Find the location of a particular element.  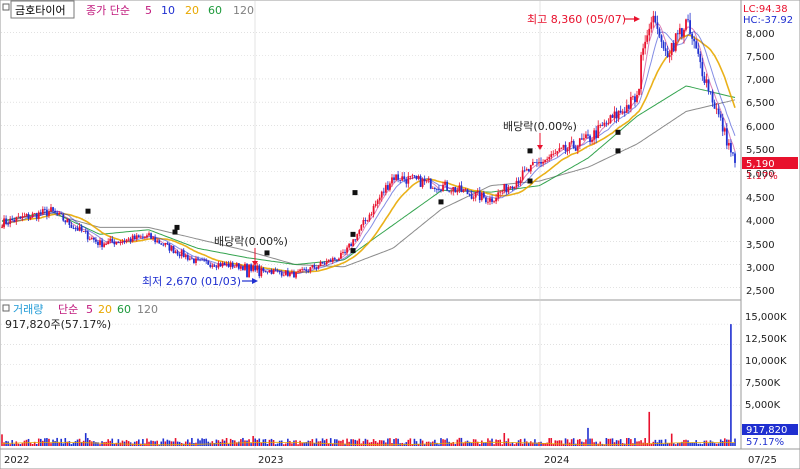

volume-ma-20: 20 is located at coordinates (105, 309).